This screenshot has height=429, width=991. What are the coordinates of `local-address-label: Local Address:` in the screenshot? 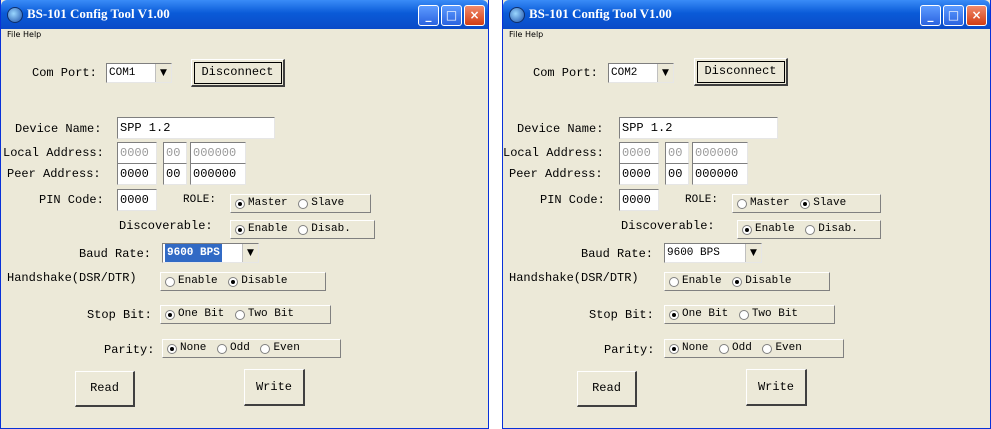 It's located at (553, 153).